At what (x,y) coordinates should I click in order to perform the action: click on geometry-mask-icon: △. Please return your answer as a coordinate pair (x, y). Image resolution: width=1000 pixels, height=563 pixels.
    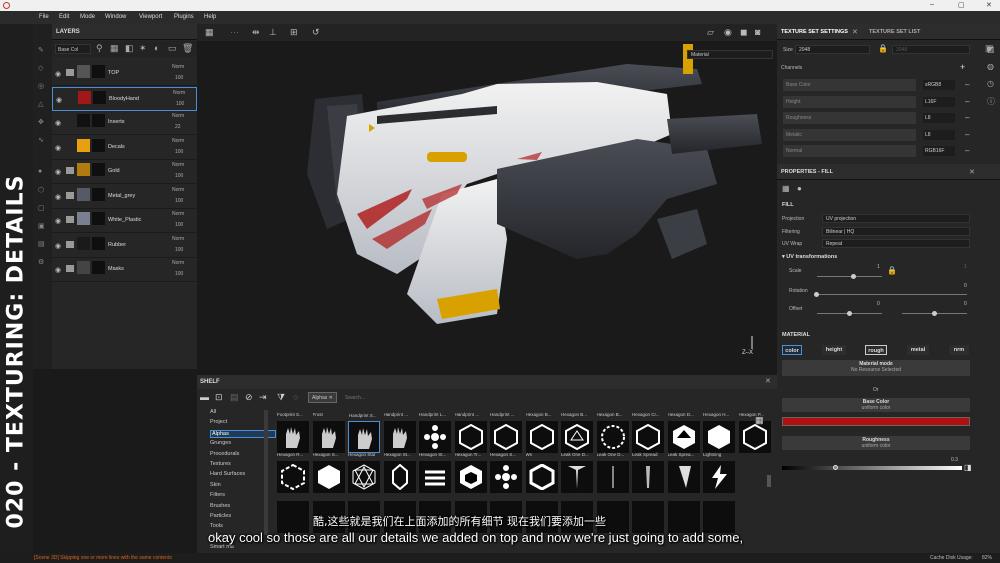
    Looking at the image, I should click on (42, 104).